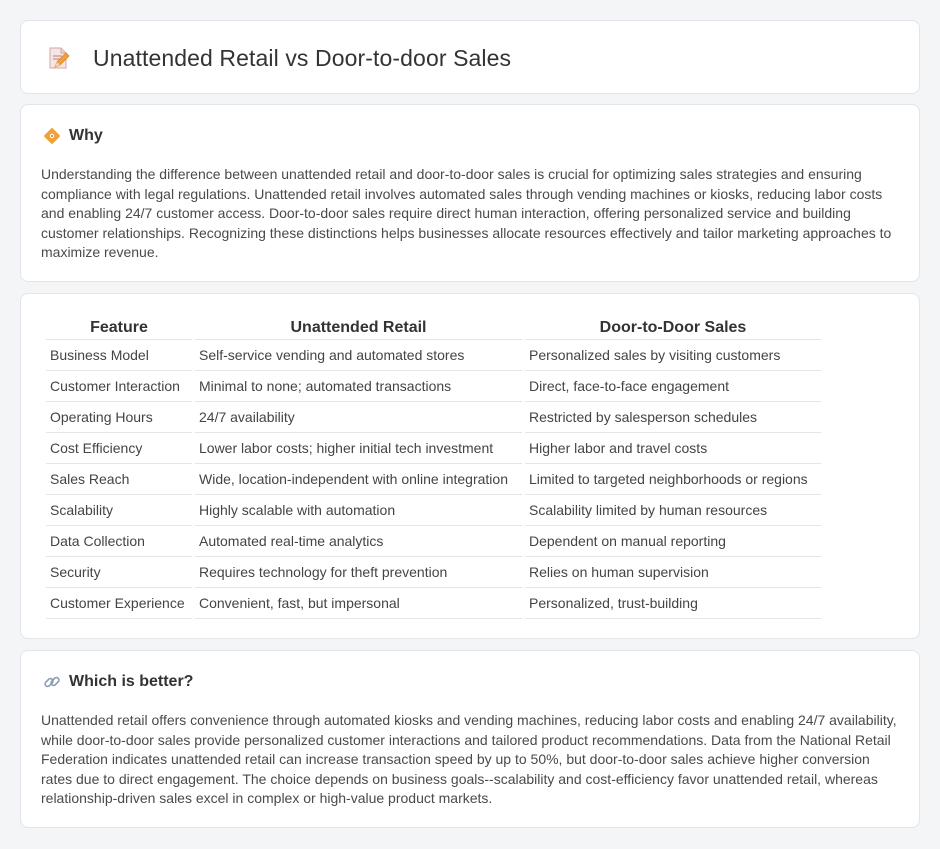 The width and height of the screenshot is (940, 849). What do you see at coordinates (673, 328) in the screenshot?
I see `header-door-to-door-sales: Door-to-Door Sales` at bounding box center [673, 328].